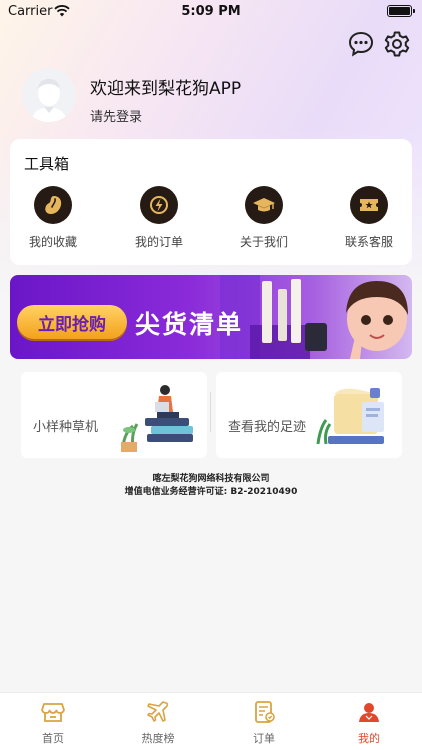 Image resolution: width=422 pixels, height=750 pixels. I want to click on order-list-icon, so click(265, 712).